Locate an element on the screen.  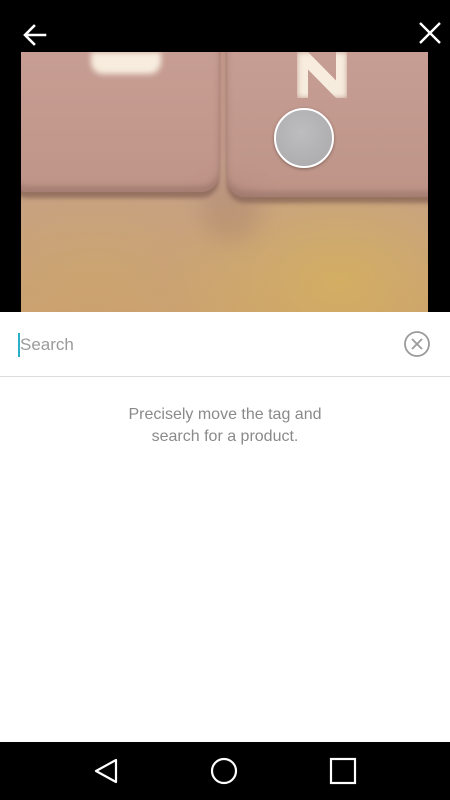
hint-line-1: Precisely move the tag and is located at coordinates (225, 414).